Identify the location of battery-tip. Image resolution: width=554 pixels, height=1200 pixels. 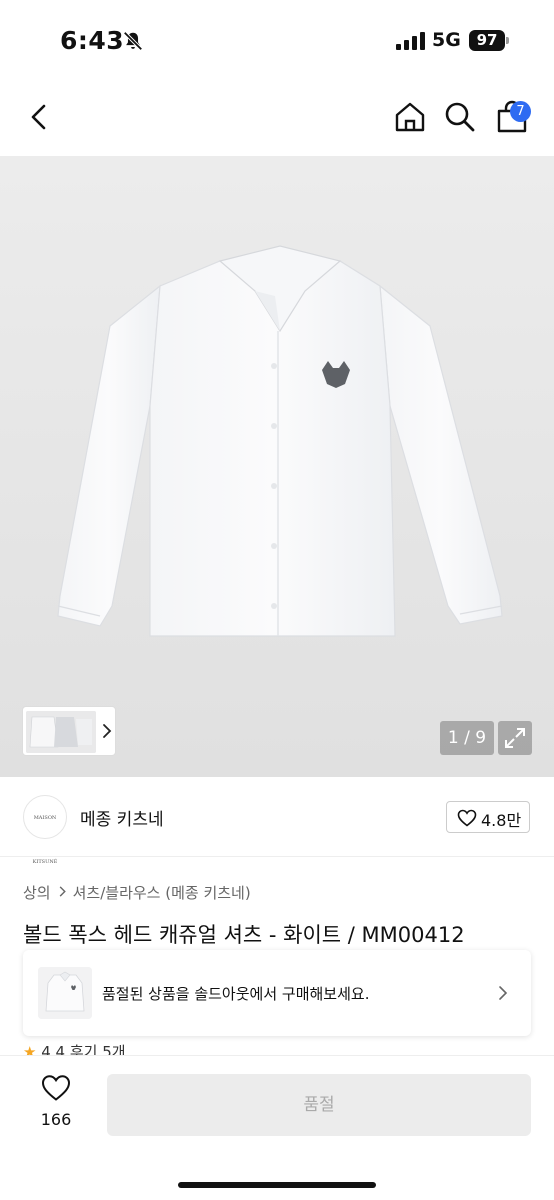
(507, 40).